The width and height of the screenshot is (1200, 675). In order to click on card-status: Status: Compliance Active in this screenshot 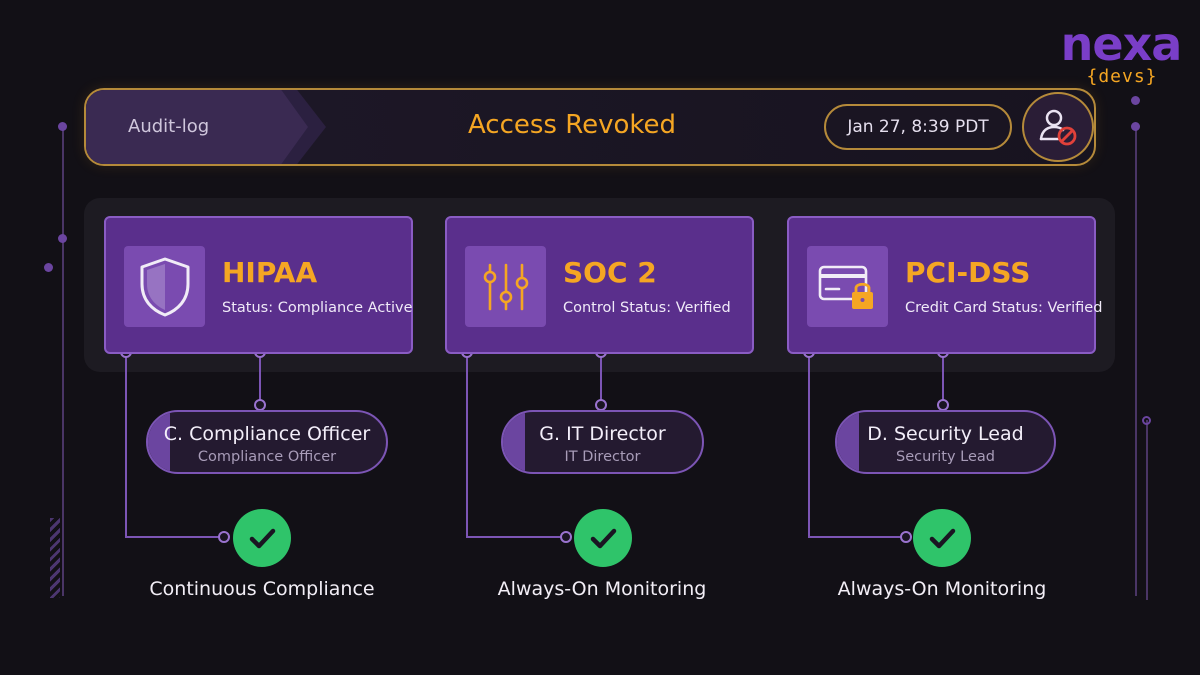, I will do `click(317, 308)`.